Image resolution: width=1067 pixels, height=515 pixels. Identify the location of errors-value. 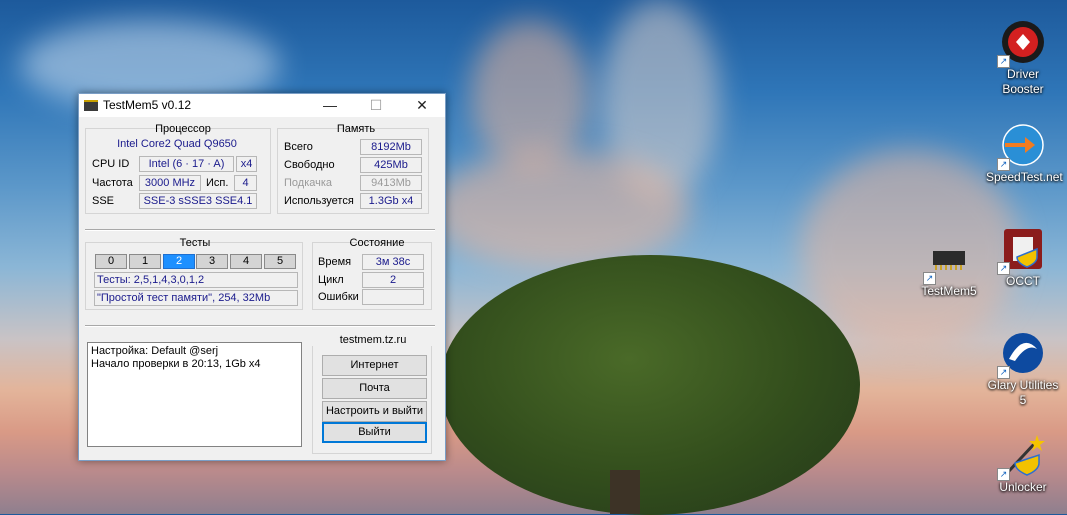
(393, 297).